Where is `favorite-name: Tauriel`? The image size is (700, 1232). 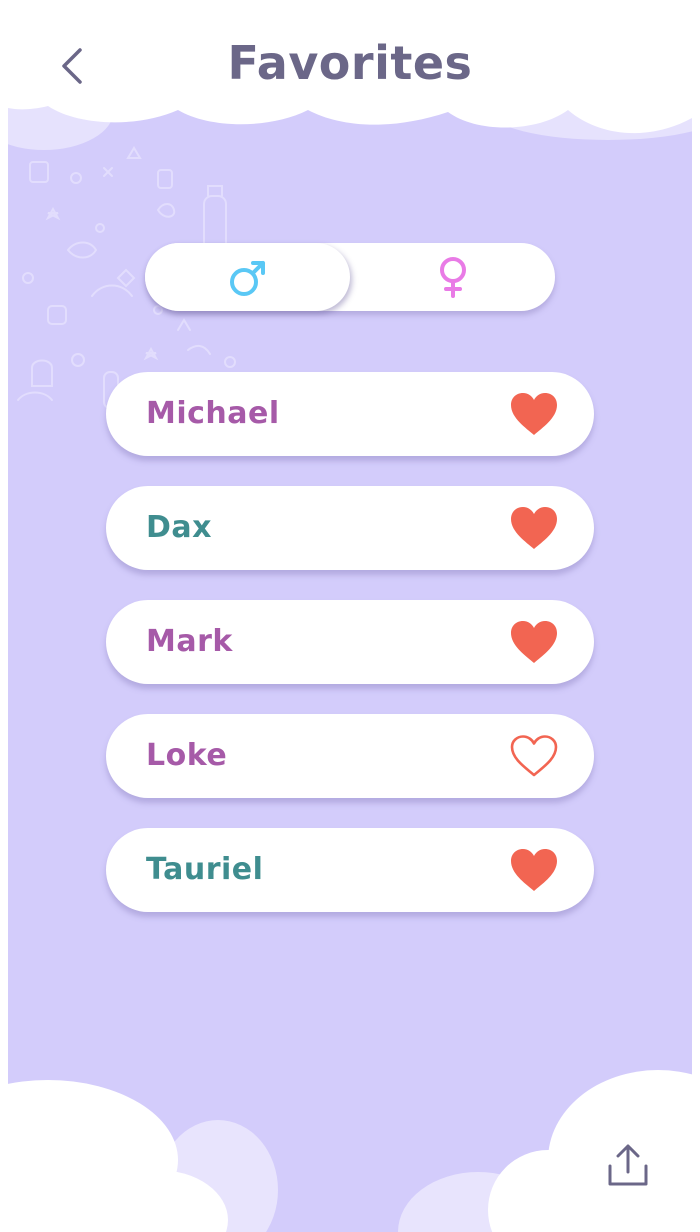
favorite-name: Tauriel is located at coordinates (205, 869).